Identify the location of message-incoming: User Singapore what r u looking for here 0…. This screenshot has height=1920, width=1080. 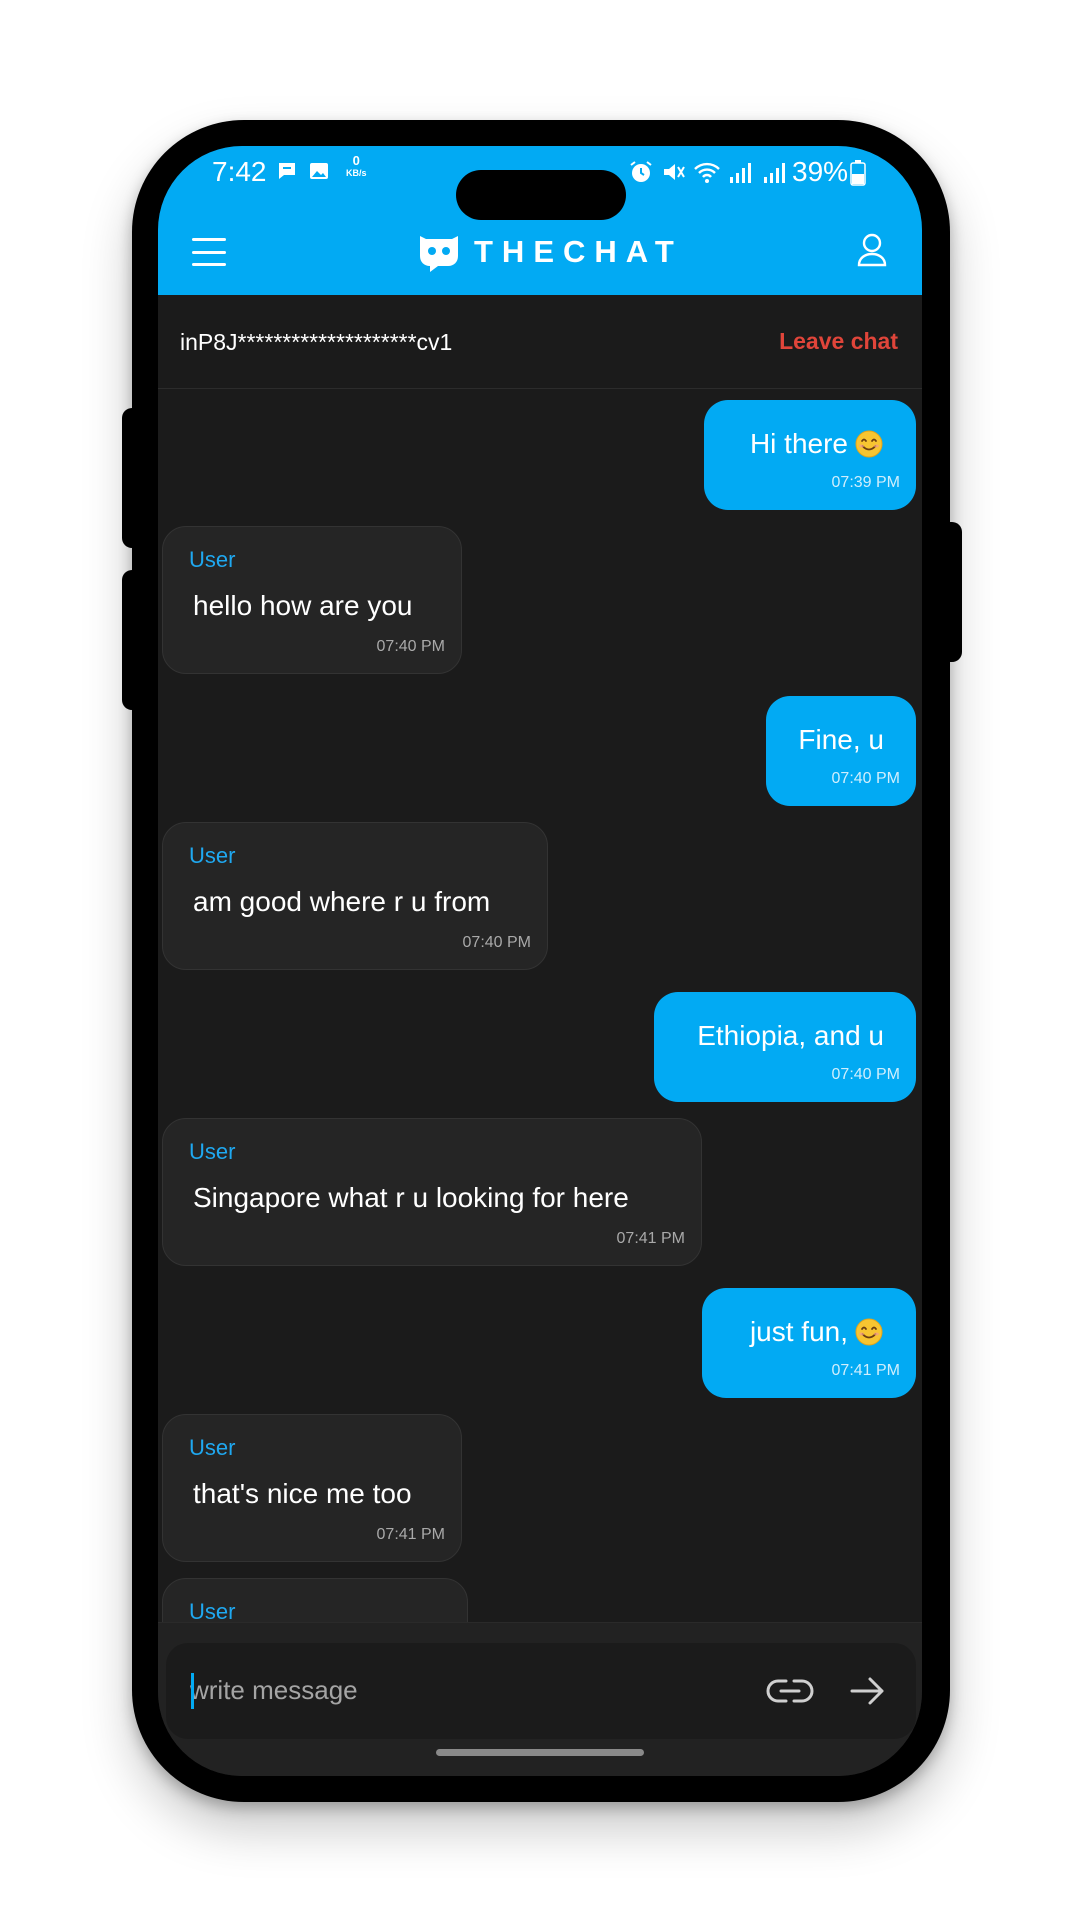
(432, 1192).